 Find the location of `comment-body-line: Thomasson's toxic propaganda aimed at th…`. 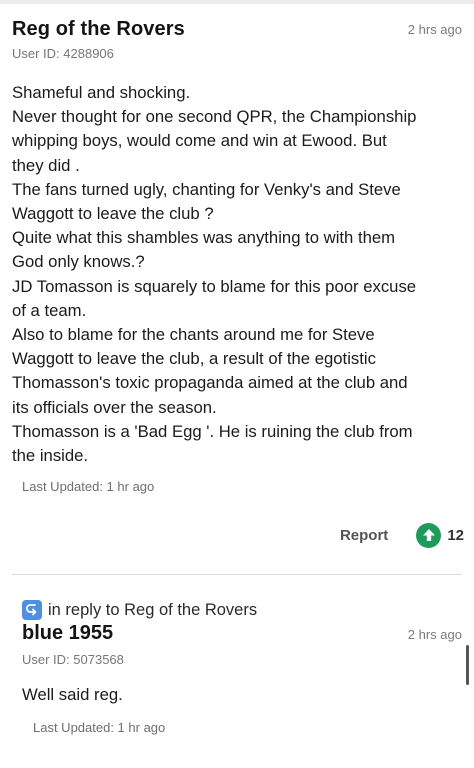

comment-body-line: Thomasson's toxic propaganda aimed at th… is located at coordinates (210, 383).